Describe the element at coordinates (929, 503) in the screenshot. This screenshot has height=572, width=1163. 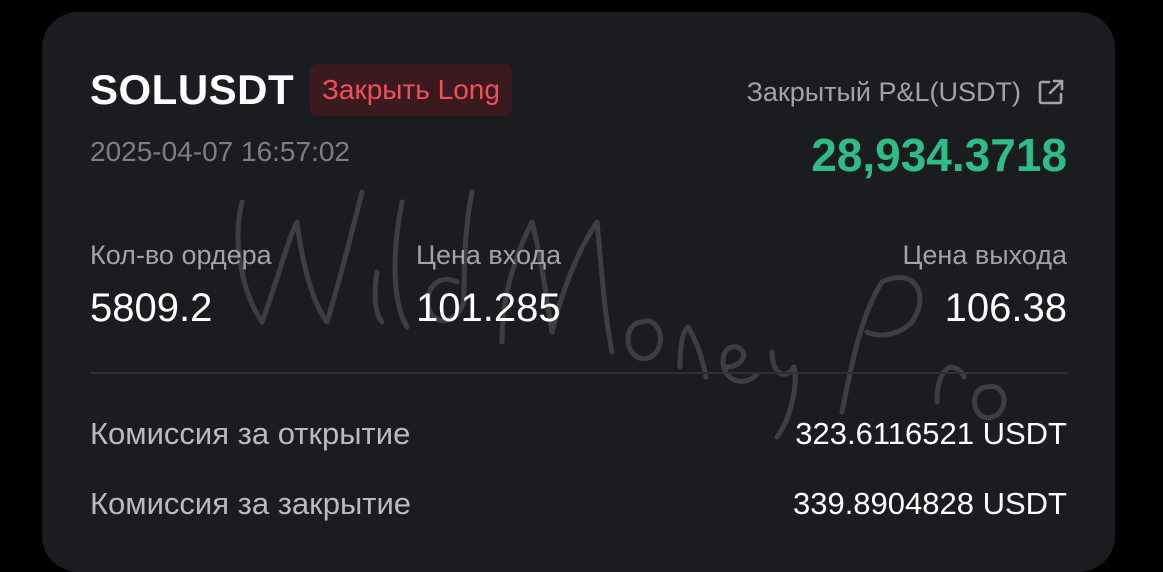
I see `close-fee-value: 339.8904828 USDT` at that location.